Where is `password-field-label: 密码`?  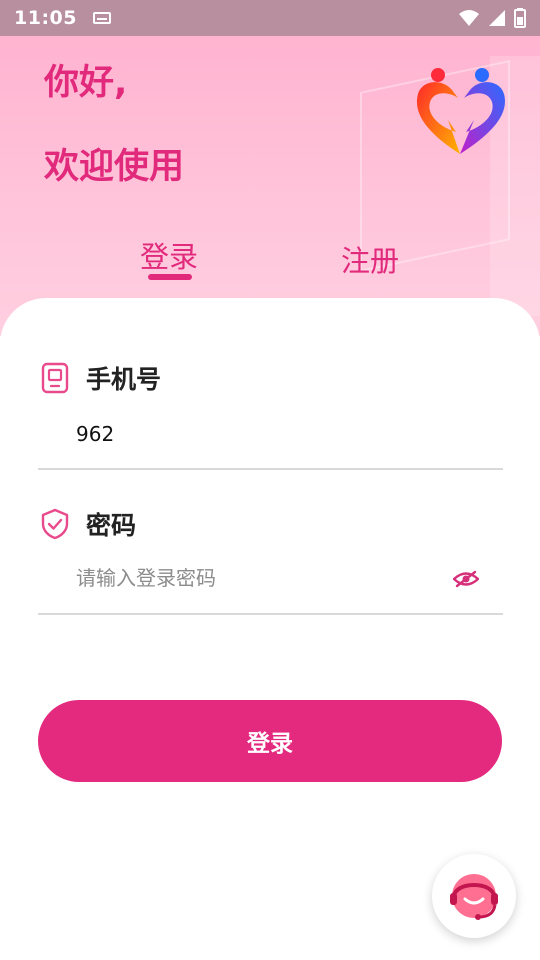
password-field-label: 密码 is located at coordinates (88, 524).